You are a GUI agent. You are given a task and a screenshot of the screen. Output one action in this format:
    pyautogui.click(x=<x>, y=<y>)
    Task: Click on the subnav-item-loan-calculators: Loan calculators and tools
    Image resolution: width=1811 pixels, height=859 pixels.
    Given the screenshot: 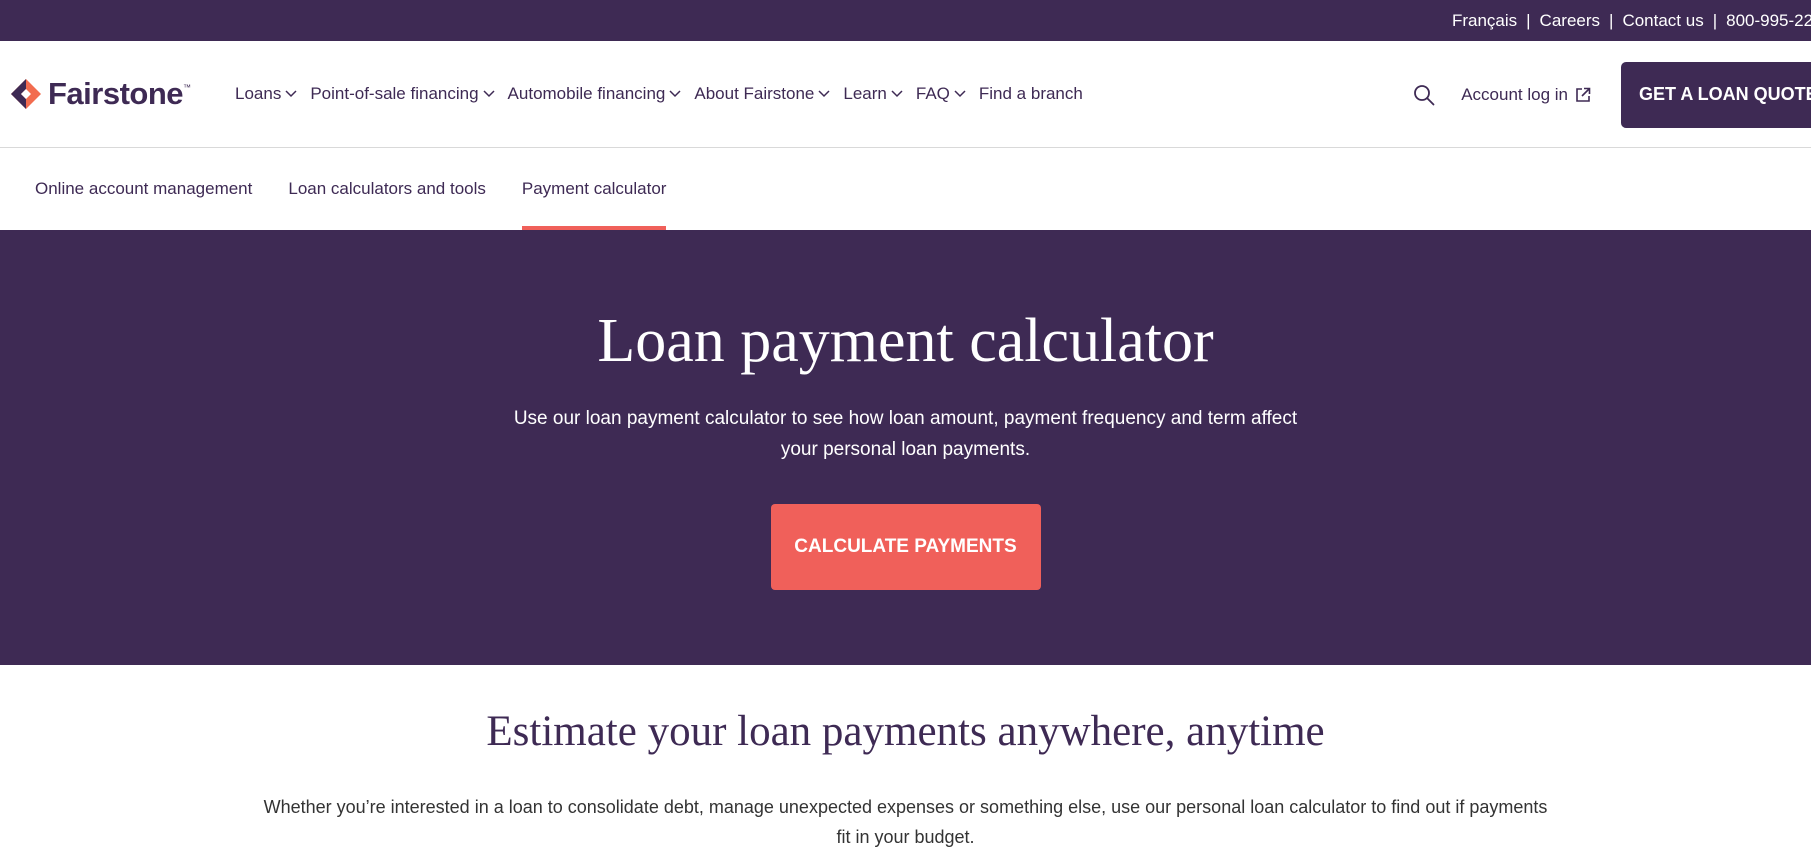 What is the action you would take?
    pyautogui.click(x=387, y=189)
    